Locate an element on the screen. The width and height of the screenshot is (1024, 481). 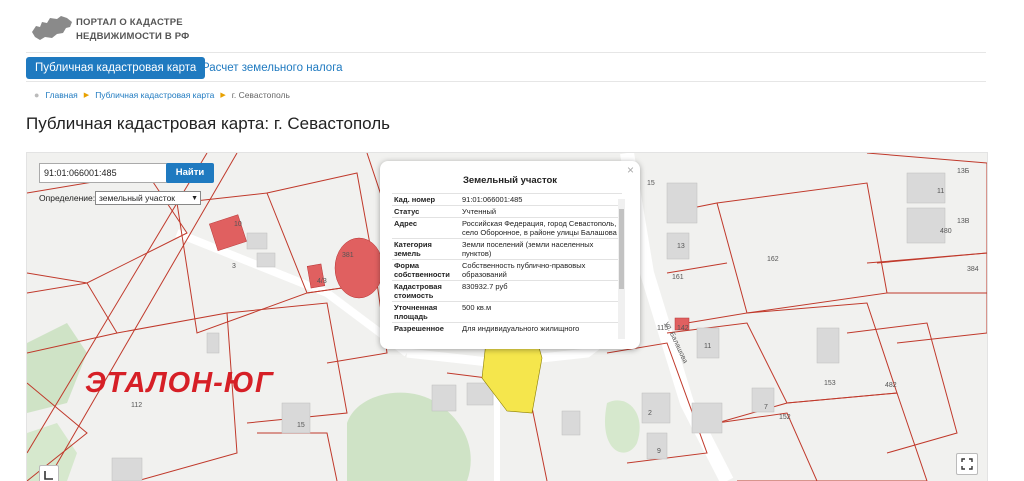
fullscreen-button is located at coordinates (967, 464).